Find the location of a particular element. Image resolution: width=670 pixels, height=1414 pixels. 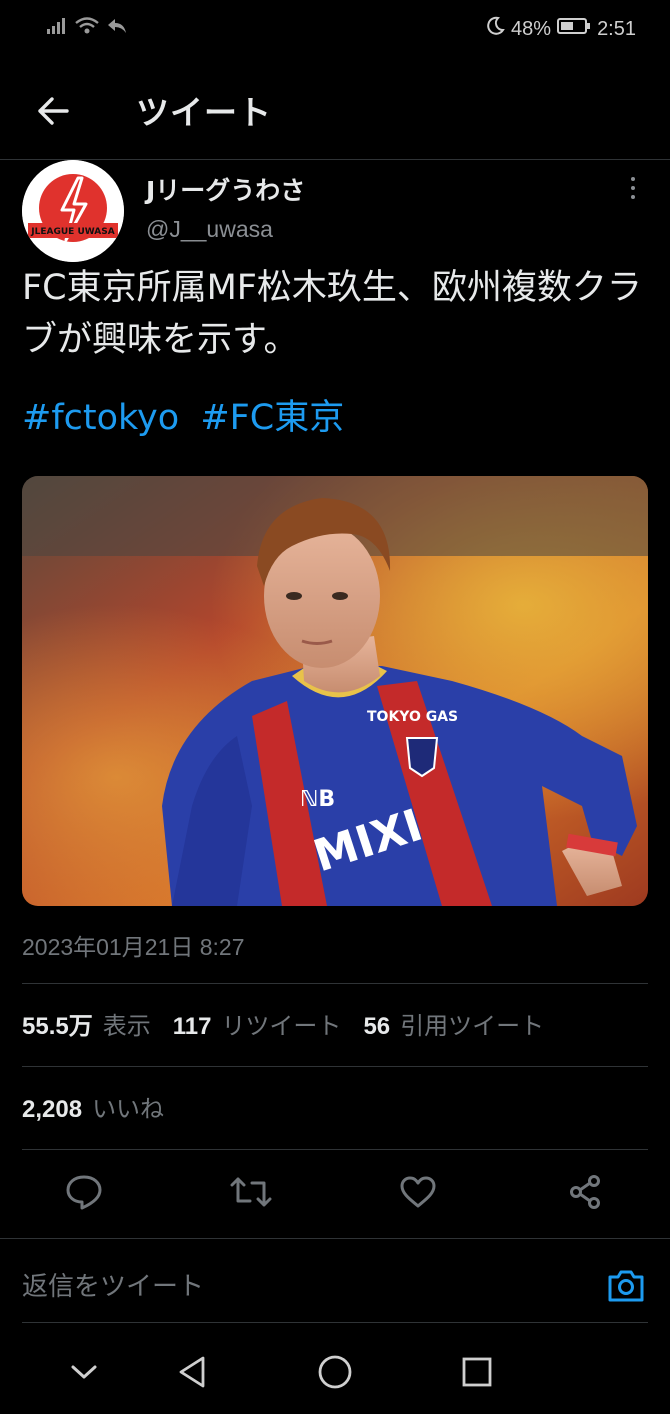

camera-button is located at coordinates (626, 1286).